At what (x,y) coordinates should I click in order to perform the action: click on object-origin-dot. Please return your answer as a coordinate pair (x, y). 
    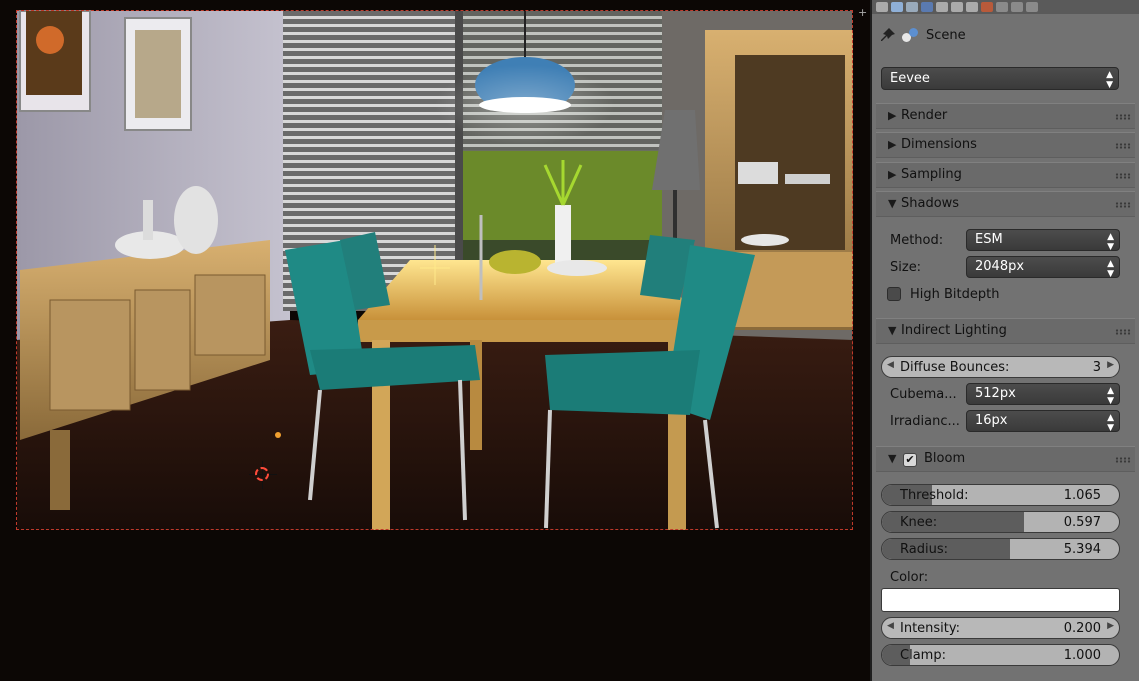
    Looking at the image, I should click on (278, 435).